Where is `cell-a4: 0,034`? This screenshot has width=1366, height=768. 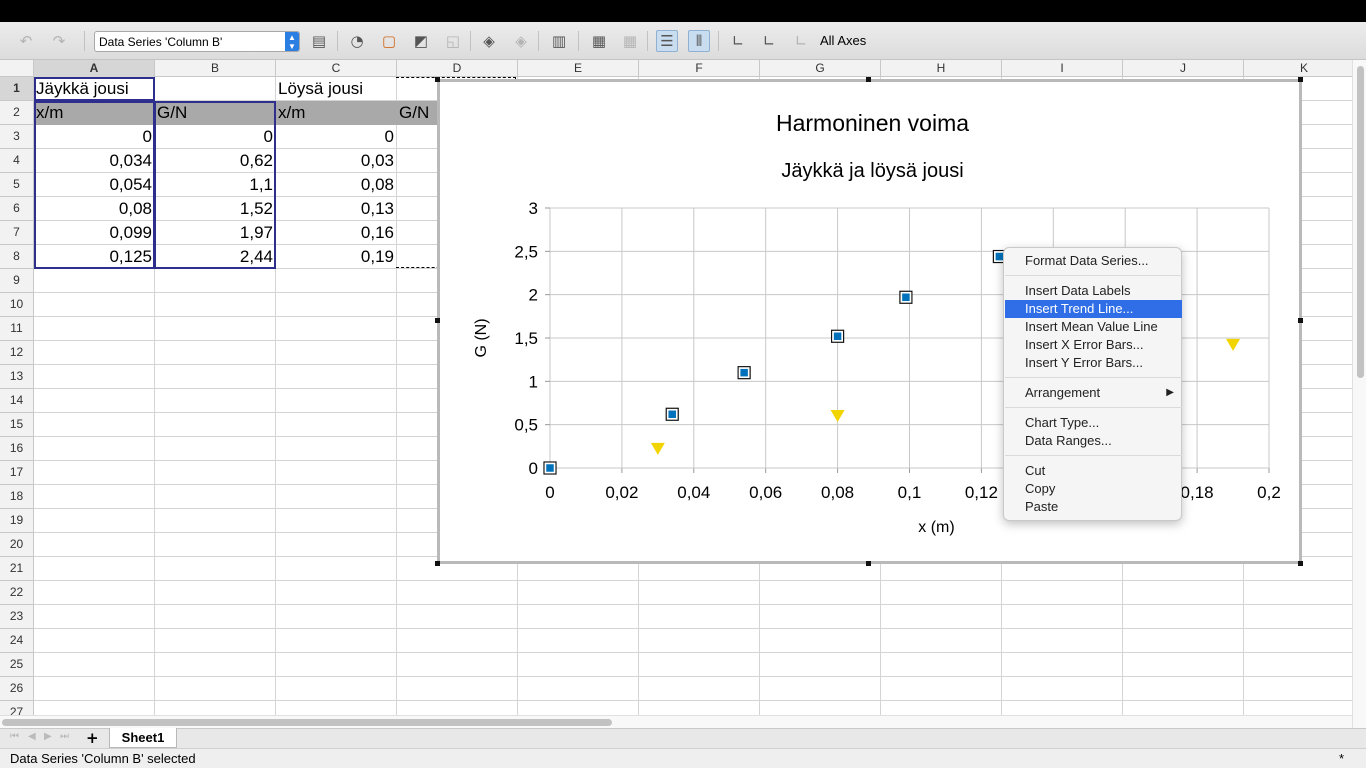 cell-a4: 0,034 is located at coordinates (94, 161).